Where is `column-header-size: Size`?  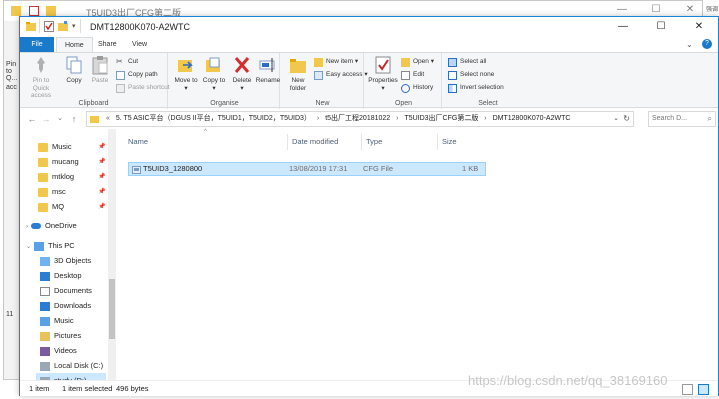 column-header-size: Size is located at coordinates (461, 142).